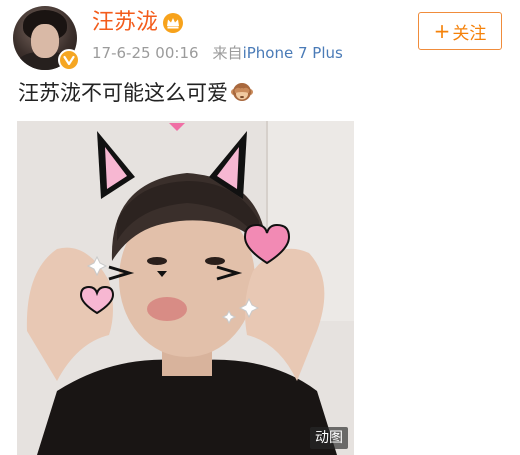  What do you see at coordinates (69, 60) in the screenshot?
I see `verified-icon` at bounding box center [69, 60].